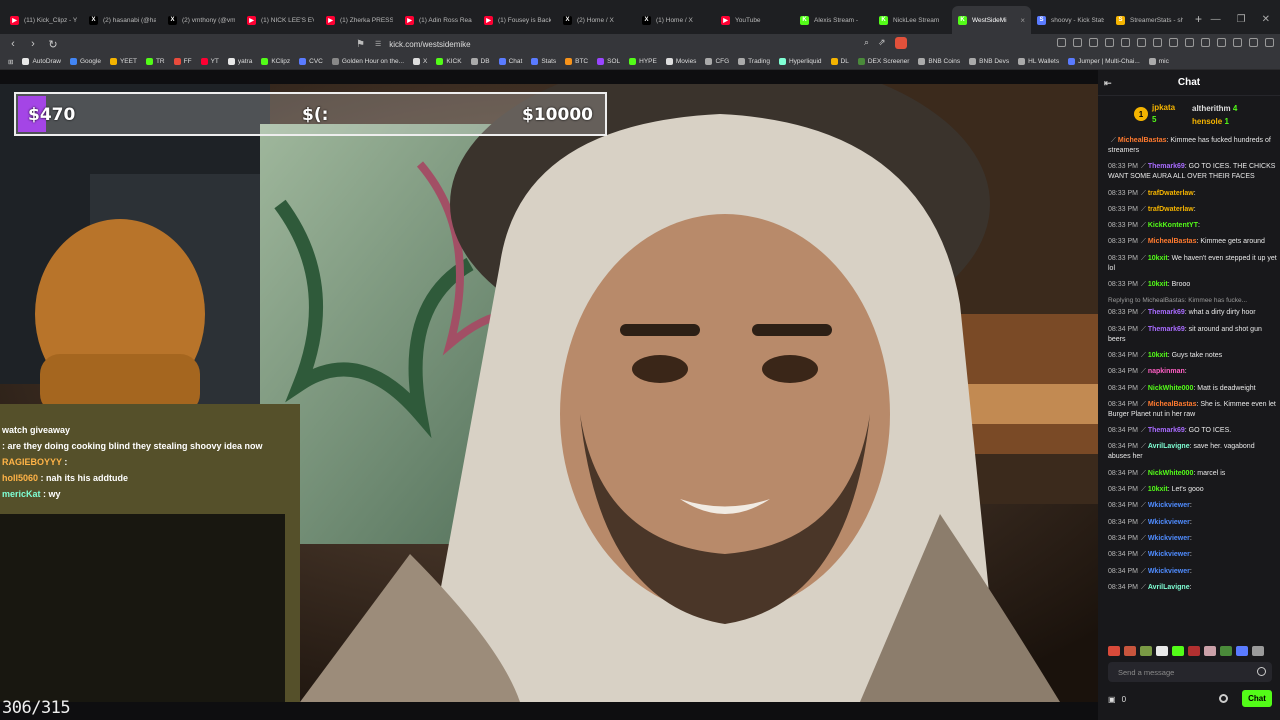 The image size is (1280, 720). I want to click on bookmark-item: CFG, so click(717, 61).